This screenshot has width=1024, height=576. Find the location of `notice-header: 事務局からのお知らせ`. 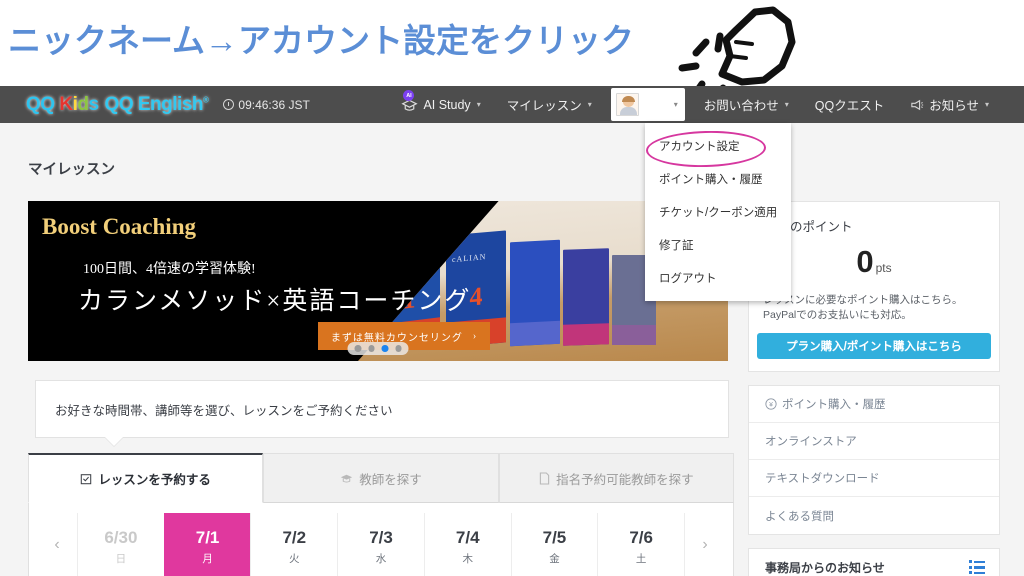

notice-header: 事務局からのお知らせ is located at coordinates (874, 562).